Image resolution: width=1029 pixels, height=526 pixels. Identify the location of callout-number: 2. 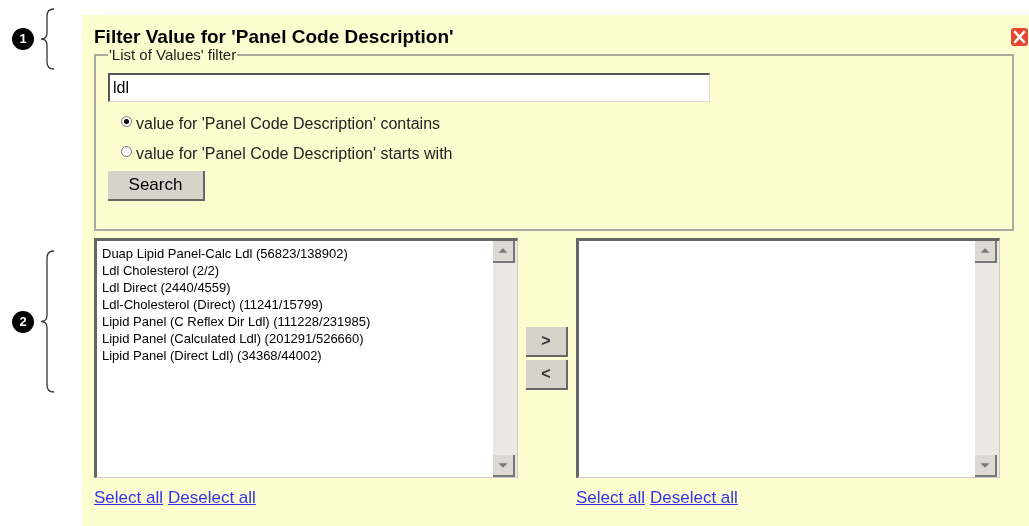
(23, 321).